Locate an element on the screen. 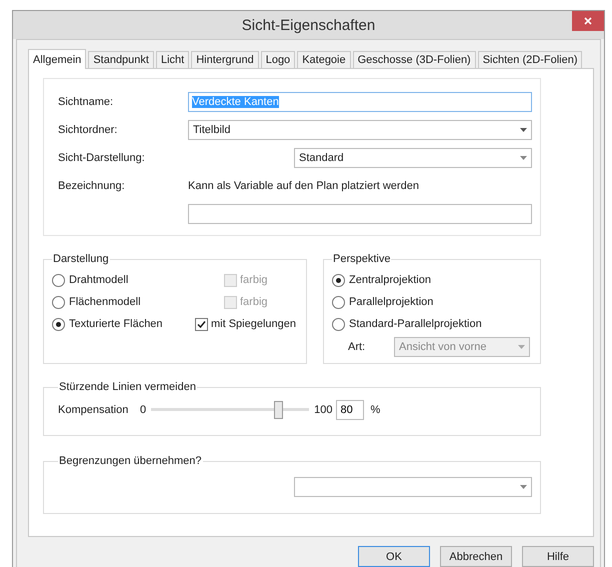 The height and width of the screenshot is (567, 612). dialog-button: Hilfe is located at coordinates (558, 556).